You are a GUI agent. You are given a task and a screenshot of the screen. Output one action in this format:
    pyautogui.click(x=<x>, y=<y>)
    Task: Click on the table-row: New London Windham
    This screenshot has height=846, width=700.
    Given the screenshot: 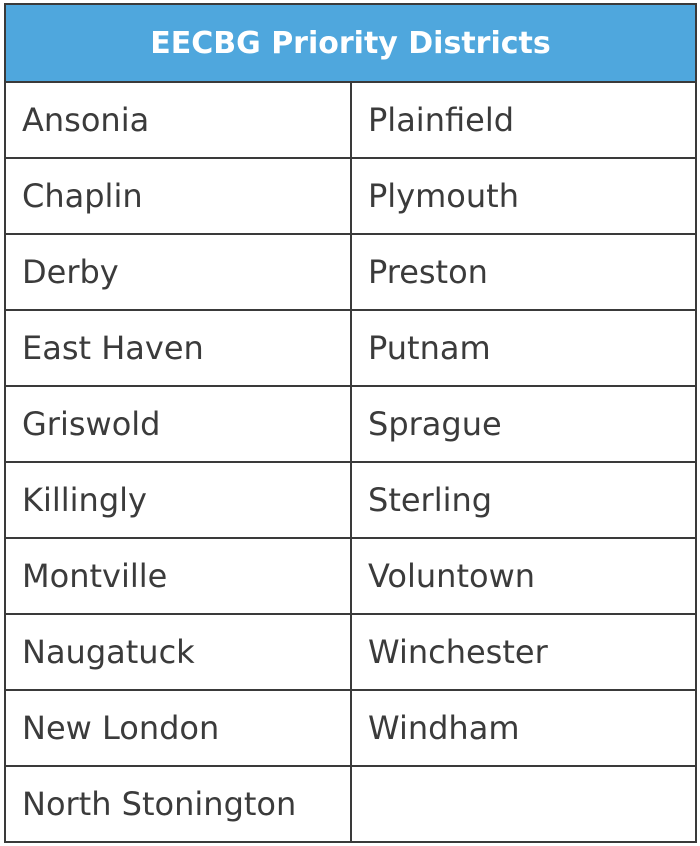 What is the action you would take?
    pyautogui.click(x=350, y=728)
    